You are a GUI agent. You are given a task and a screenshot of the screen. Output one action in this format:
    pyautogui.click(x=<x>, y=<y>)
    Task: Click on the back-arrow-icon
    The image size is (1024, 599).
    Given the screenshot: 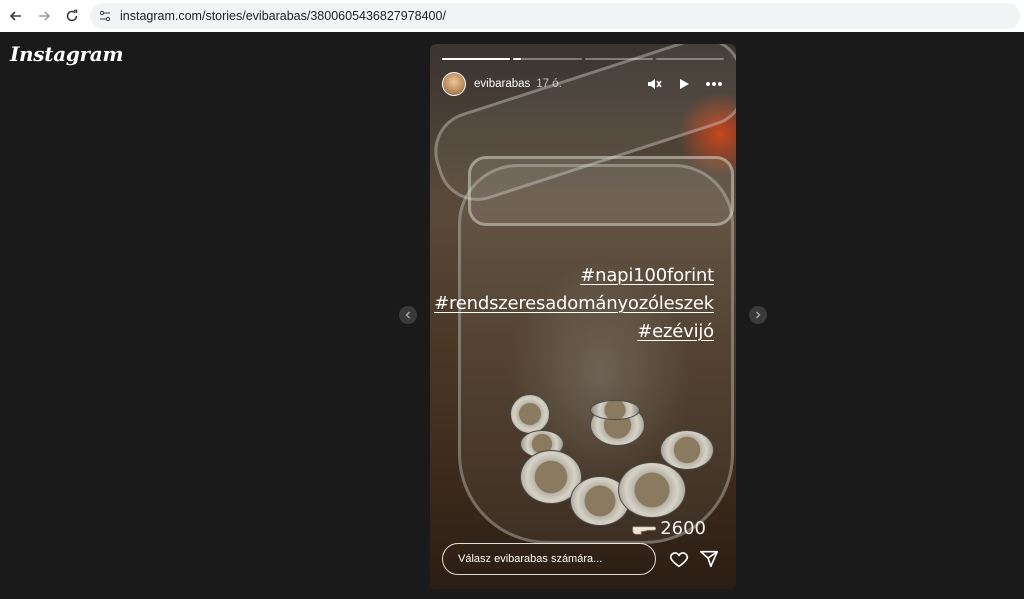 What is the action you would take?
    pyautogui.click(x=15, y=16)
    